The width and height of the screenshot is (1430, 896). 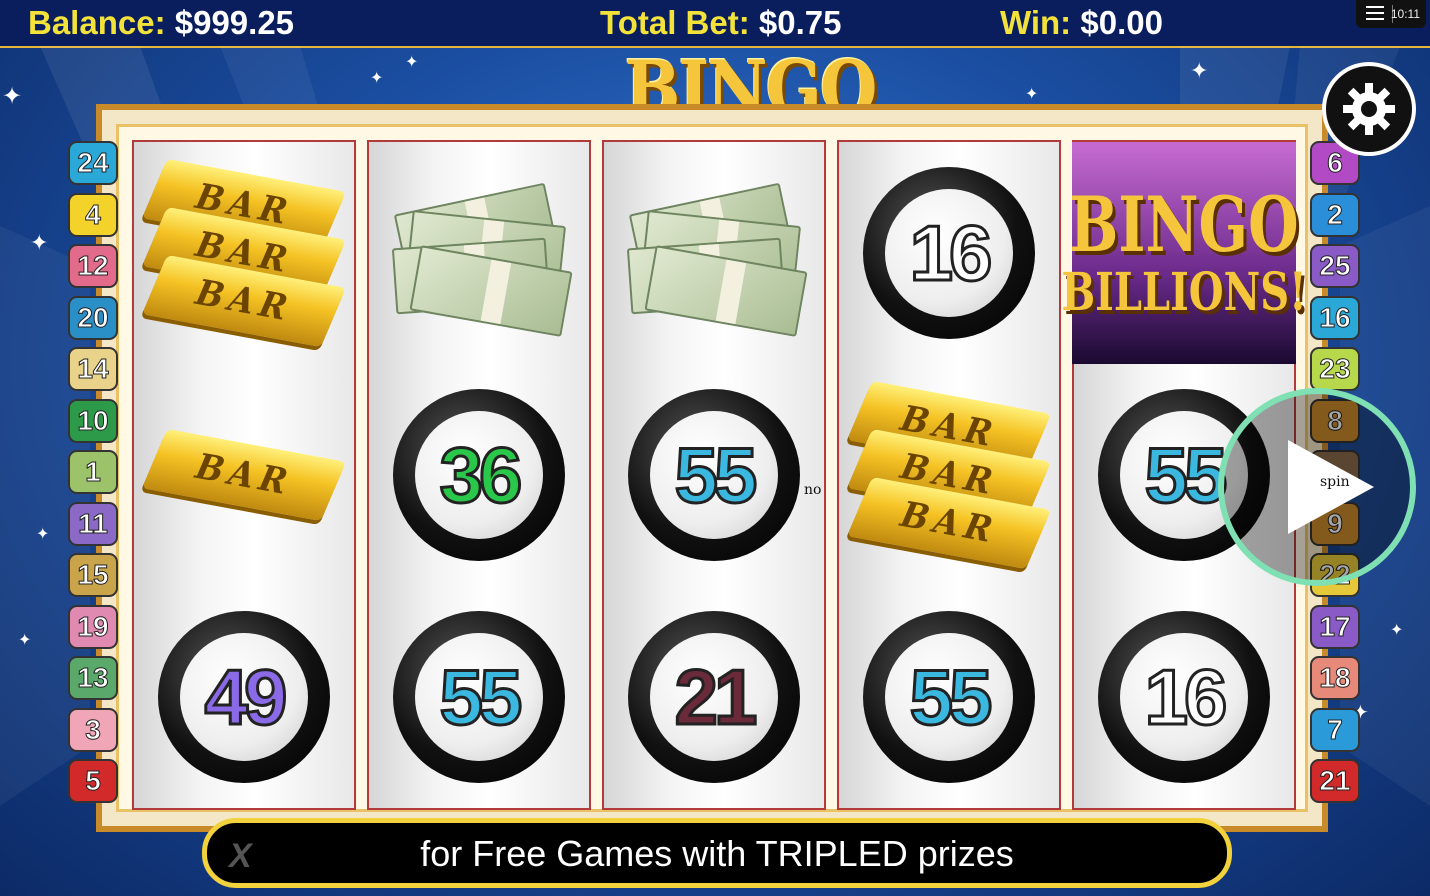 I want to click on ball-number: 36, so click(x=481, y=474).